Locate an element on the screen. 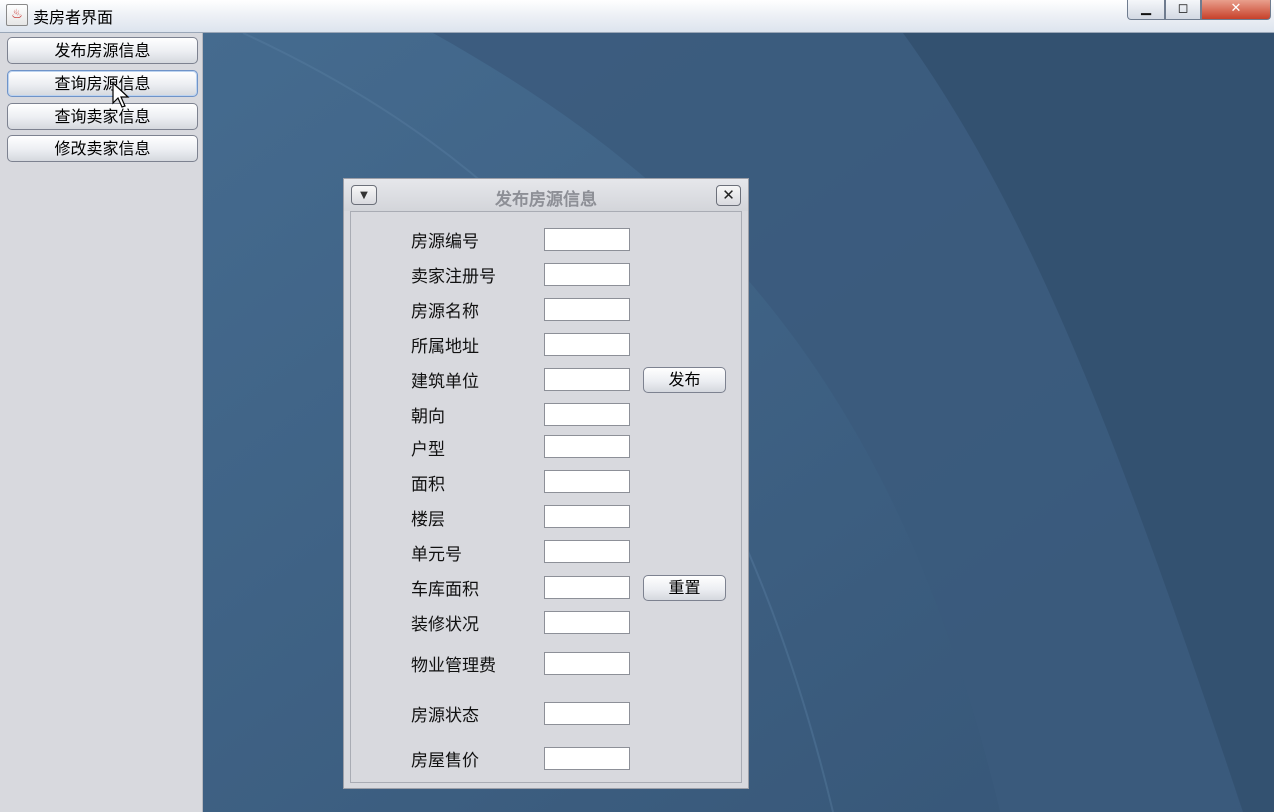 Image resolution: width=1274 pixels, height=812 pixels. java-icon: ♨ is located at coordinates (17, 15).